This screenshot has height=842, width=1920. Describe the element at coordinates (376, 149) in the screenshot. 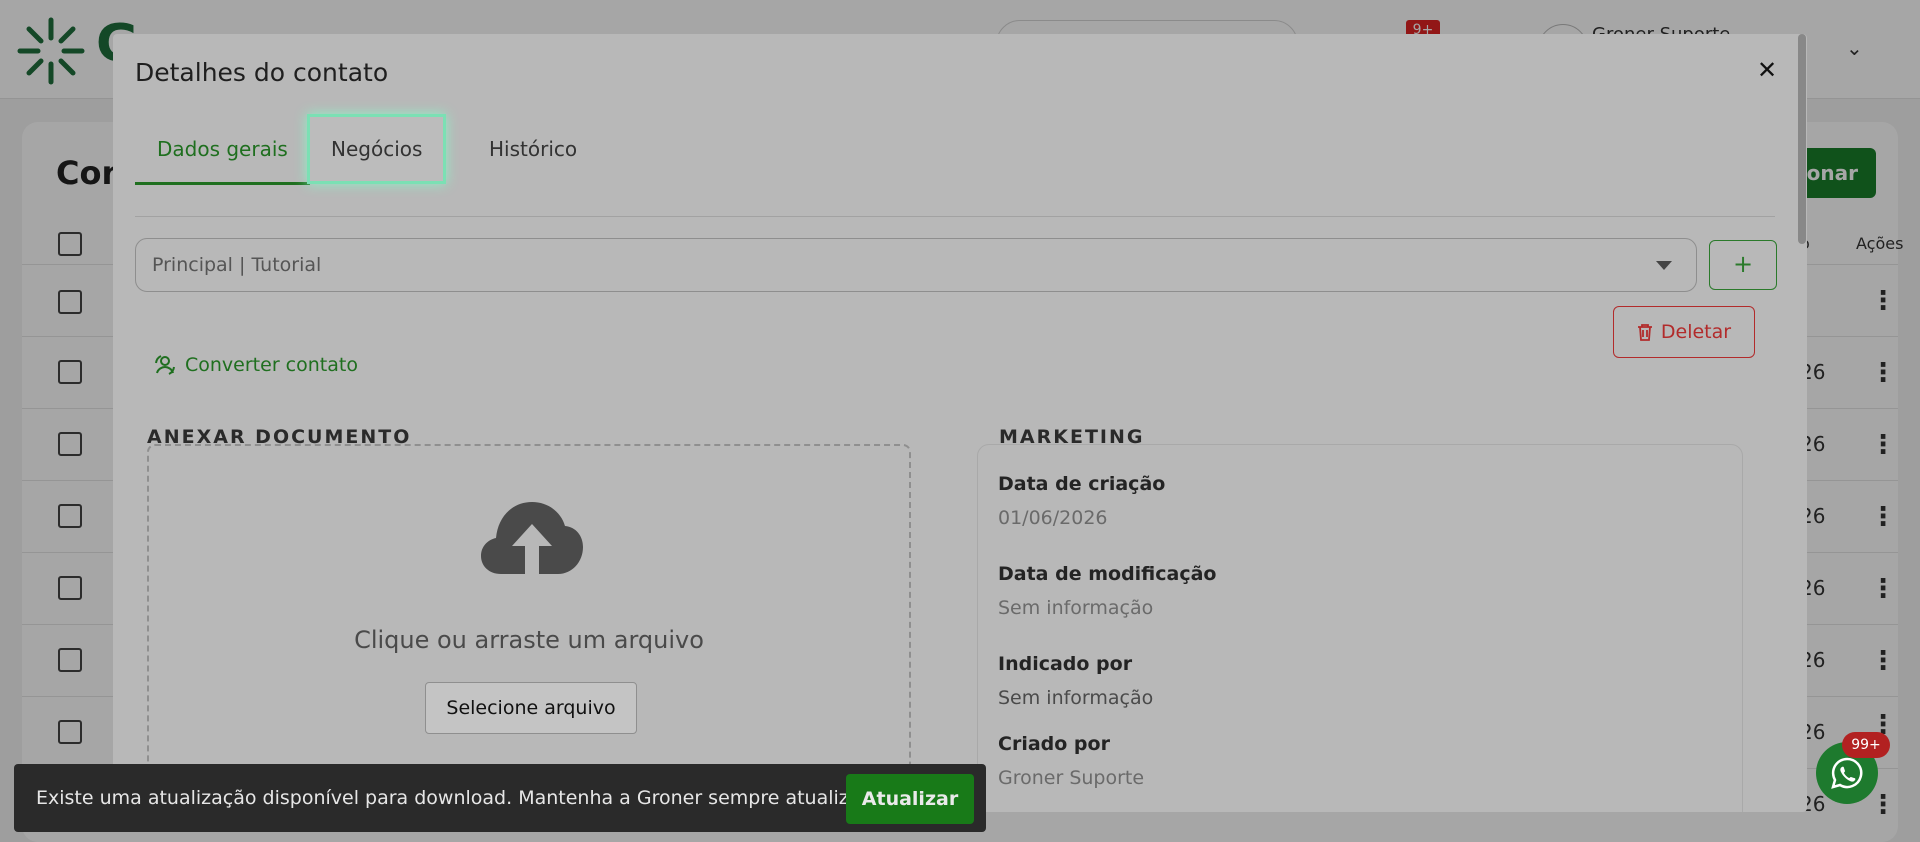

I see `tab-negocios: Negócios` at that location.